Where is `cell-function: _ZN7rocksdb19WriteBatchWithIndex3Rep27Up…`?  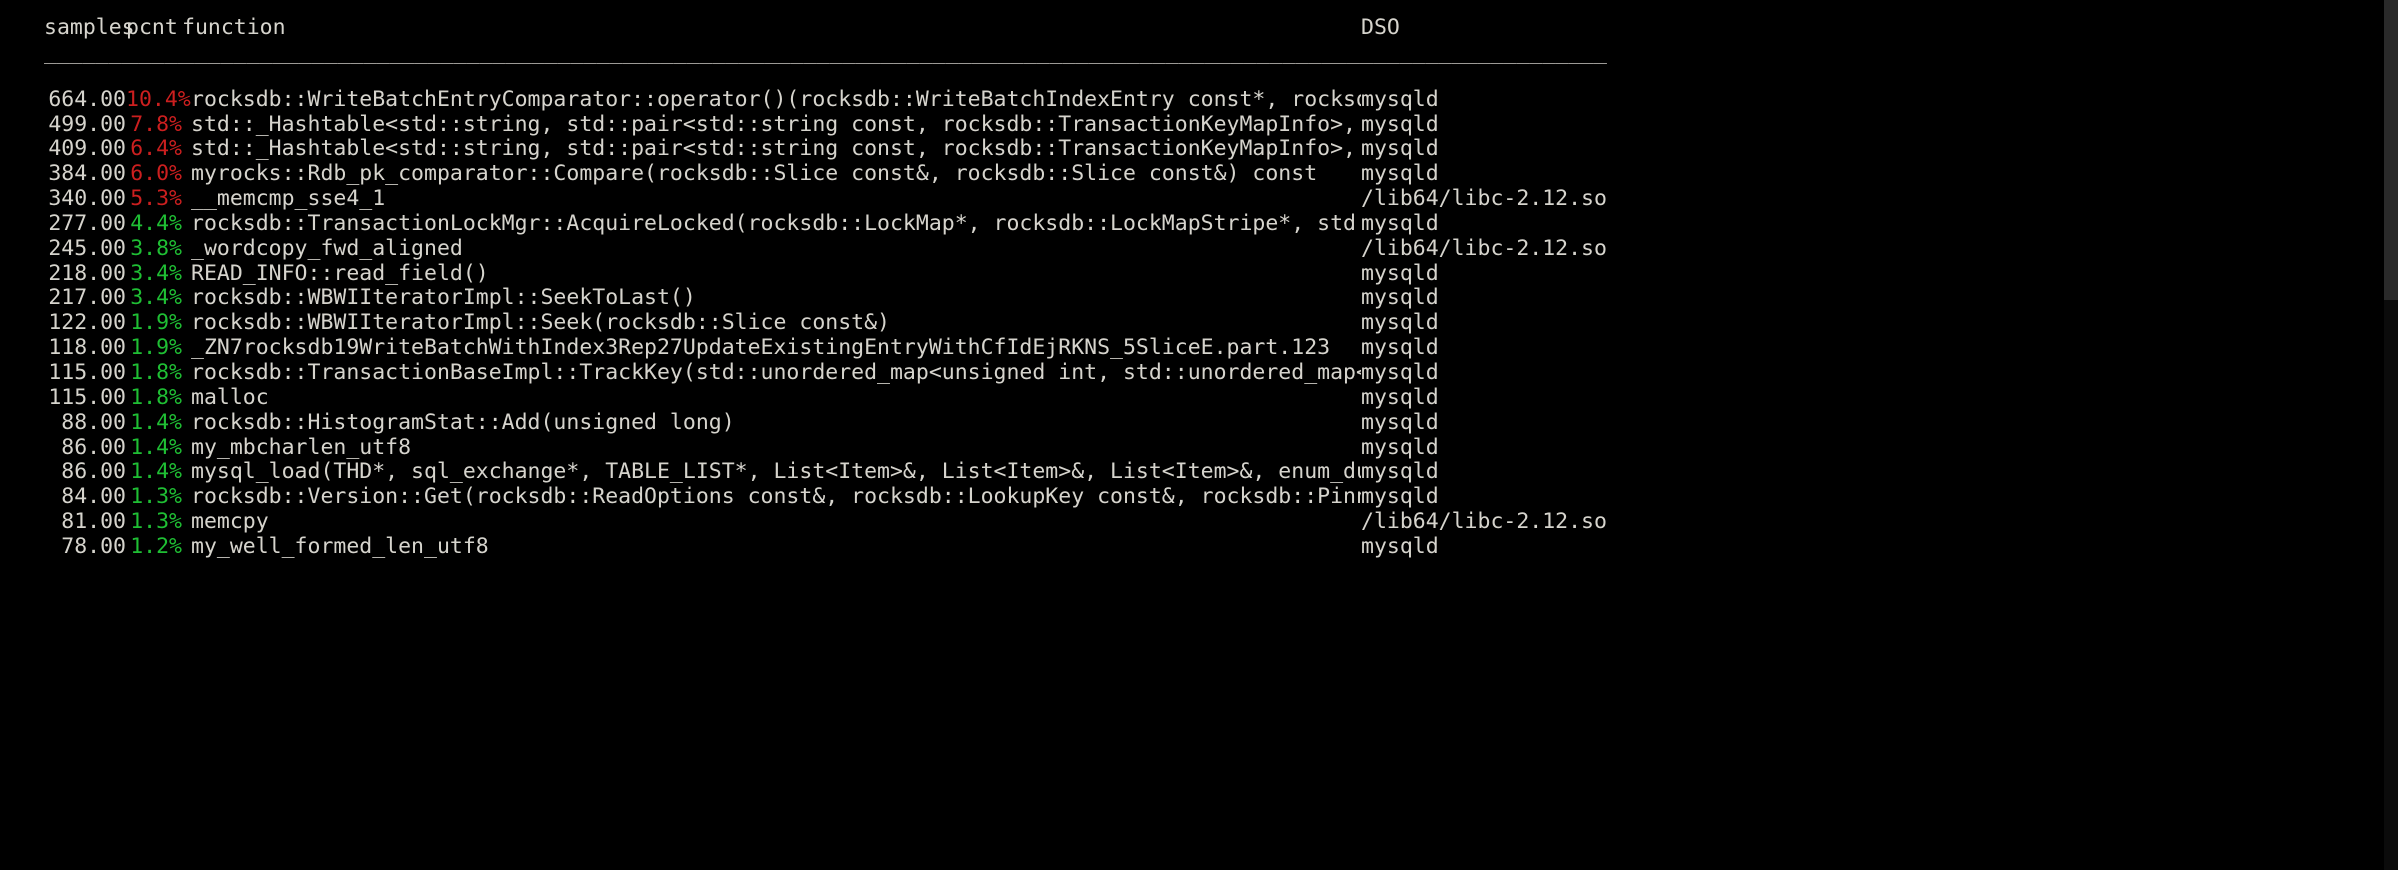
cell-function: _ZN7rocksdb19WriteBatchWithIndex3Rep27Up… is located at coordinates (761, 348).